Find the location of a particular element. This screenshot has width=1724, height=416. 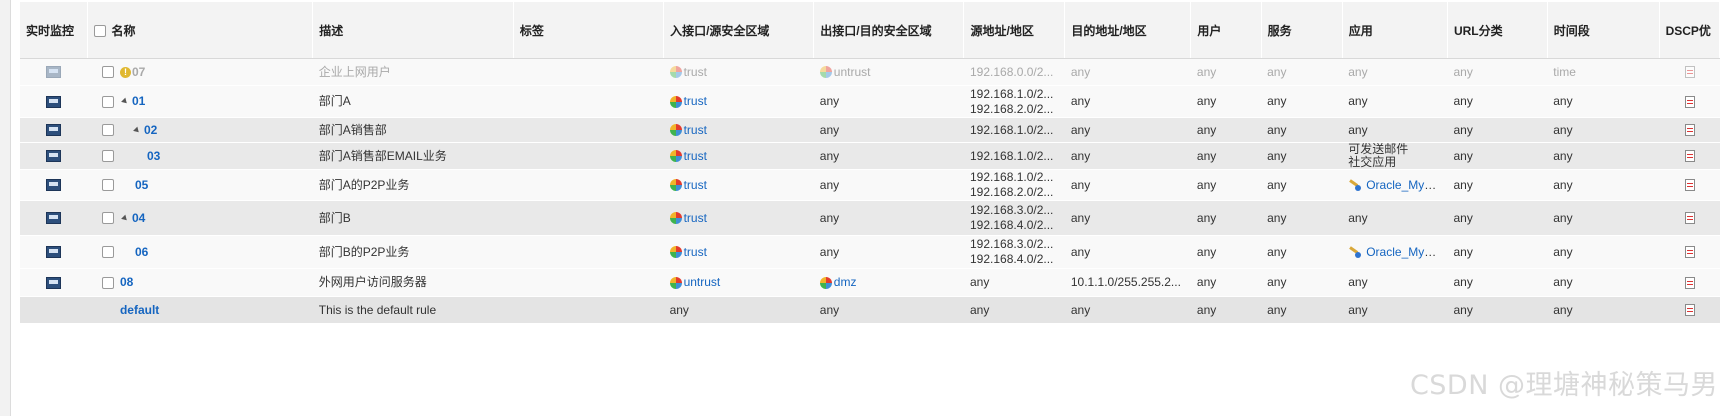

rule-name: 05 is located at coordinates (141, 185).